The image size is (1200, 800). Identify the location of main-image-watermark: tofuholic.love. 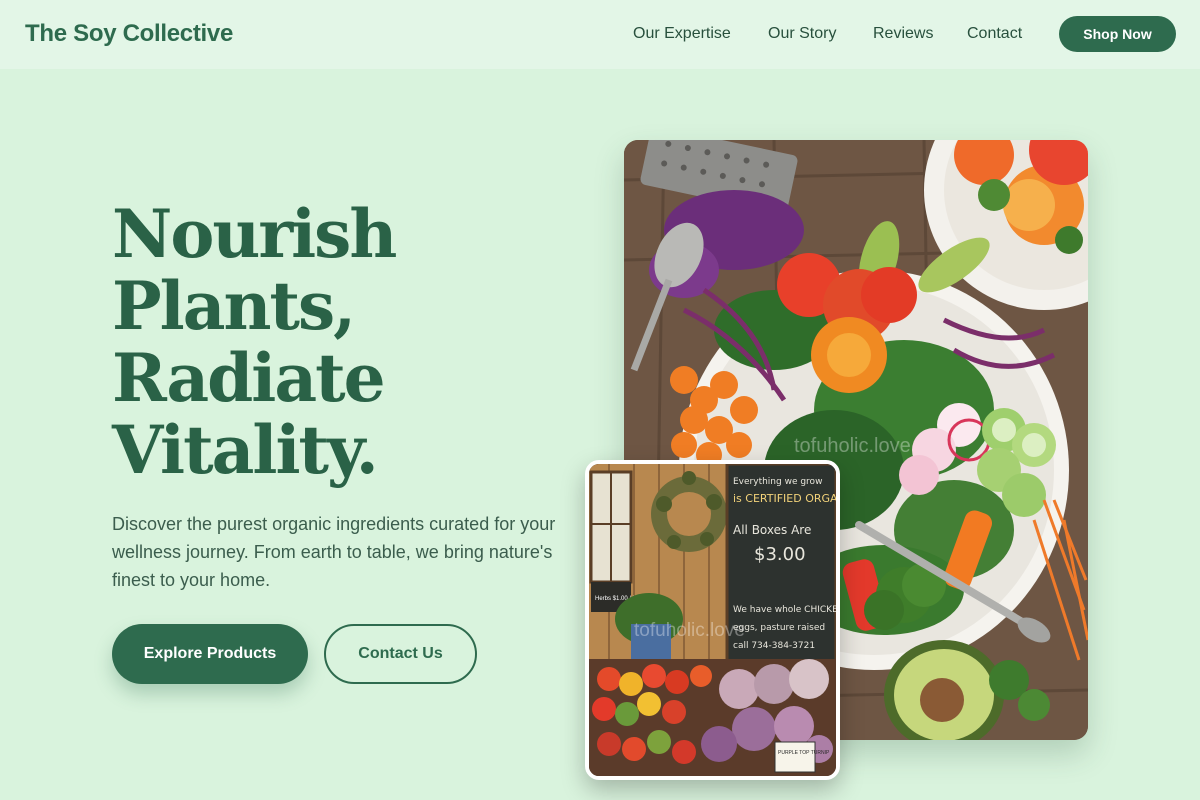
(852, 446).